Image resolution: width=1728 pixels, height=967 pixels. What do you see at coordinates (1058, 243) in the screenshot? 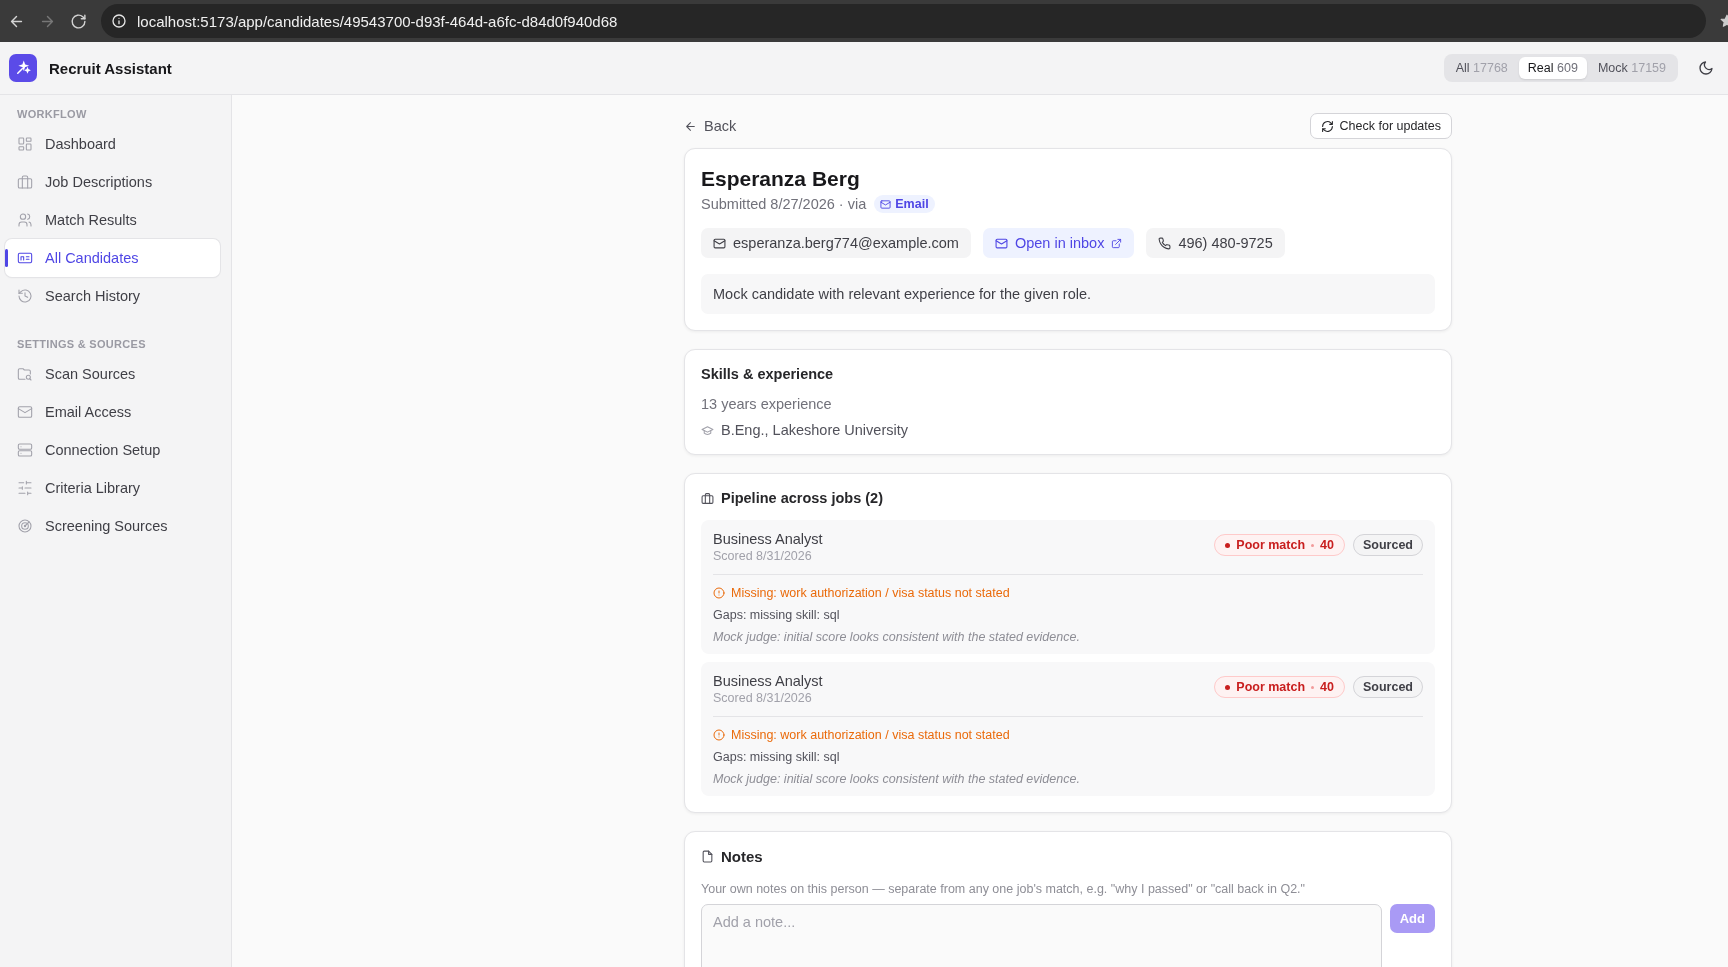
I see `open-inbox-link: Open in inbox` at bounding box center [1058, 243].